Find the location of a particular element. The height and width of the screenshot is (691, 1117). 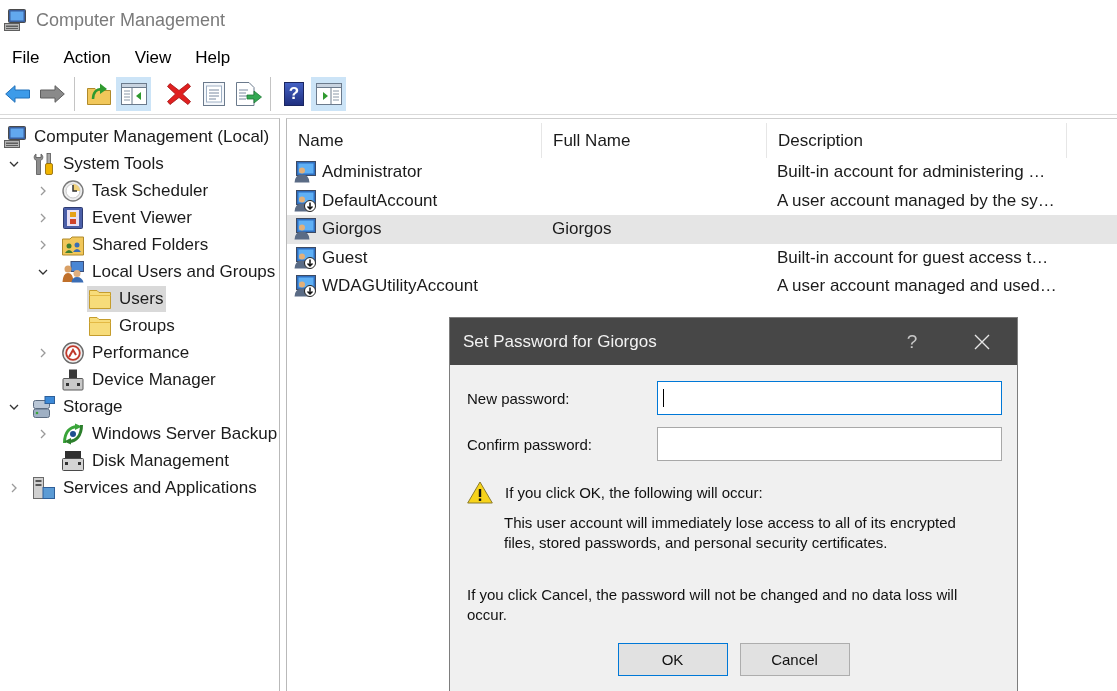

table-cell: Administrator is located at coordinates (372, 172).